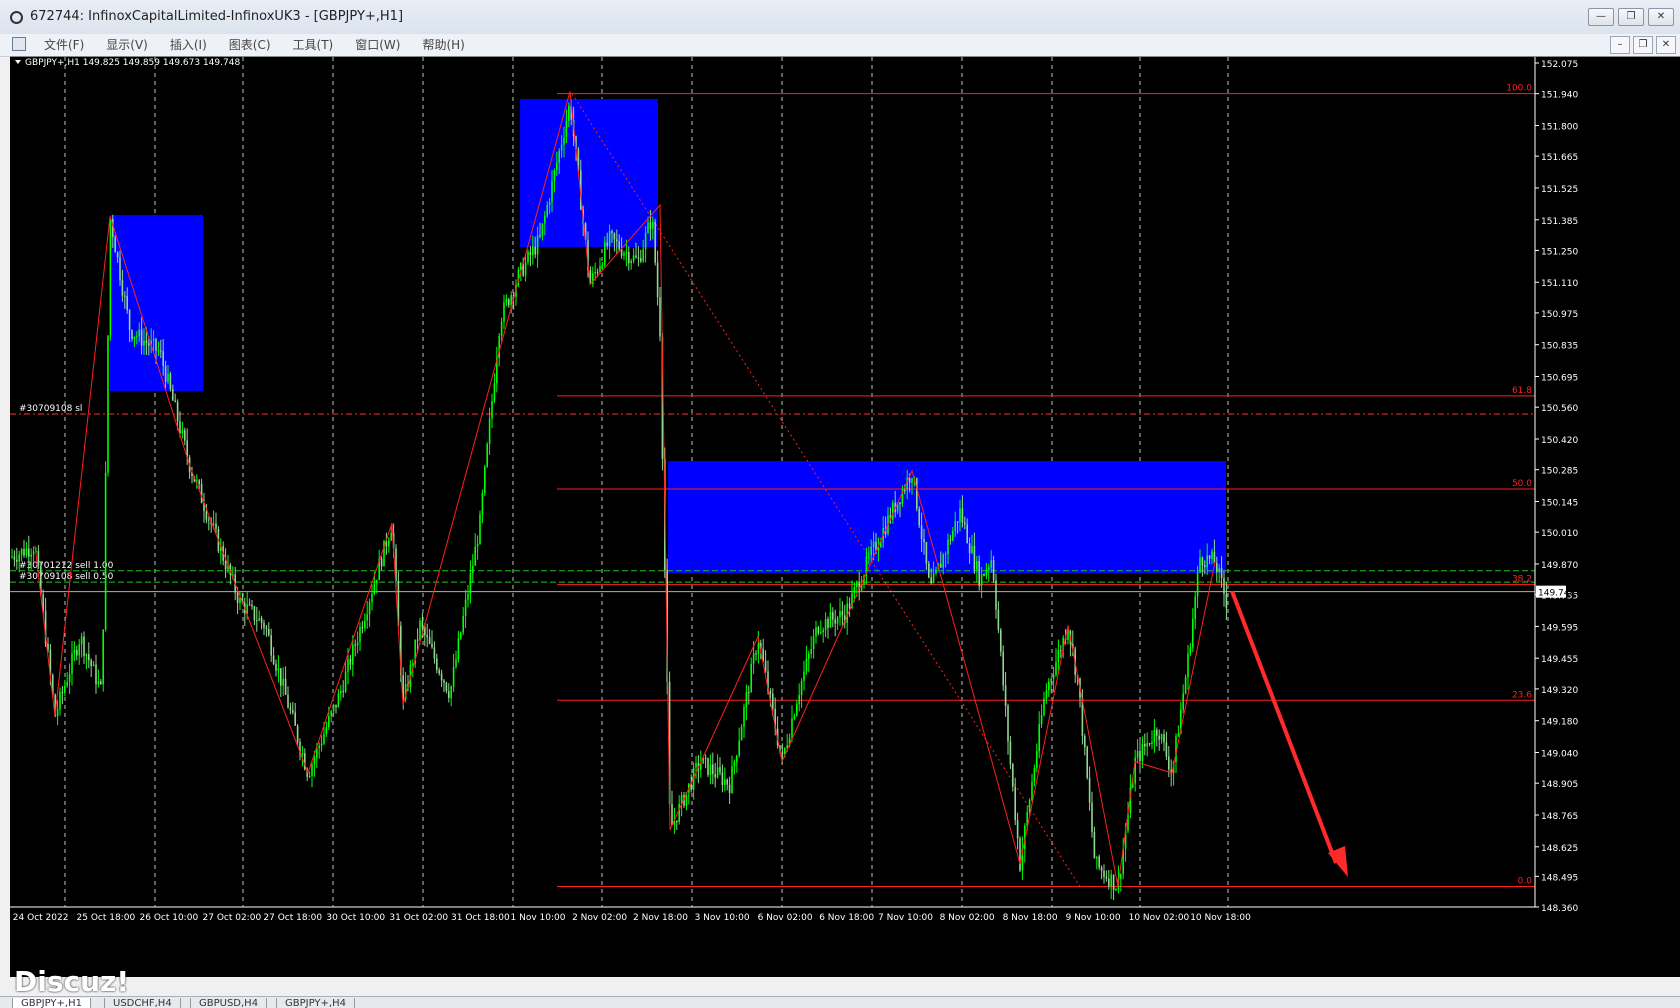  What do you see at coordinates (1620, 45) in the screenshot?
I see `chart-minimize-button: –` at bounding box center [1620, 45].